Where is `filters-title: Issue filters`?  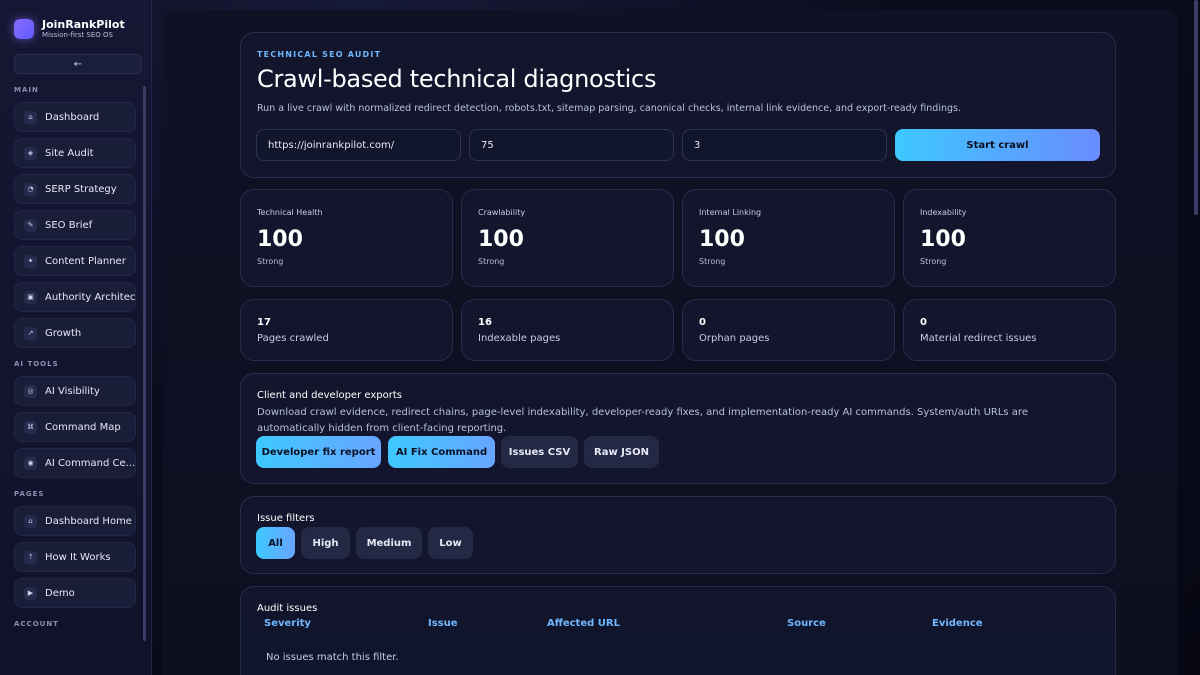 filters-title: Issue filters is located at coordinates (286, 518).